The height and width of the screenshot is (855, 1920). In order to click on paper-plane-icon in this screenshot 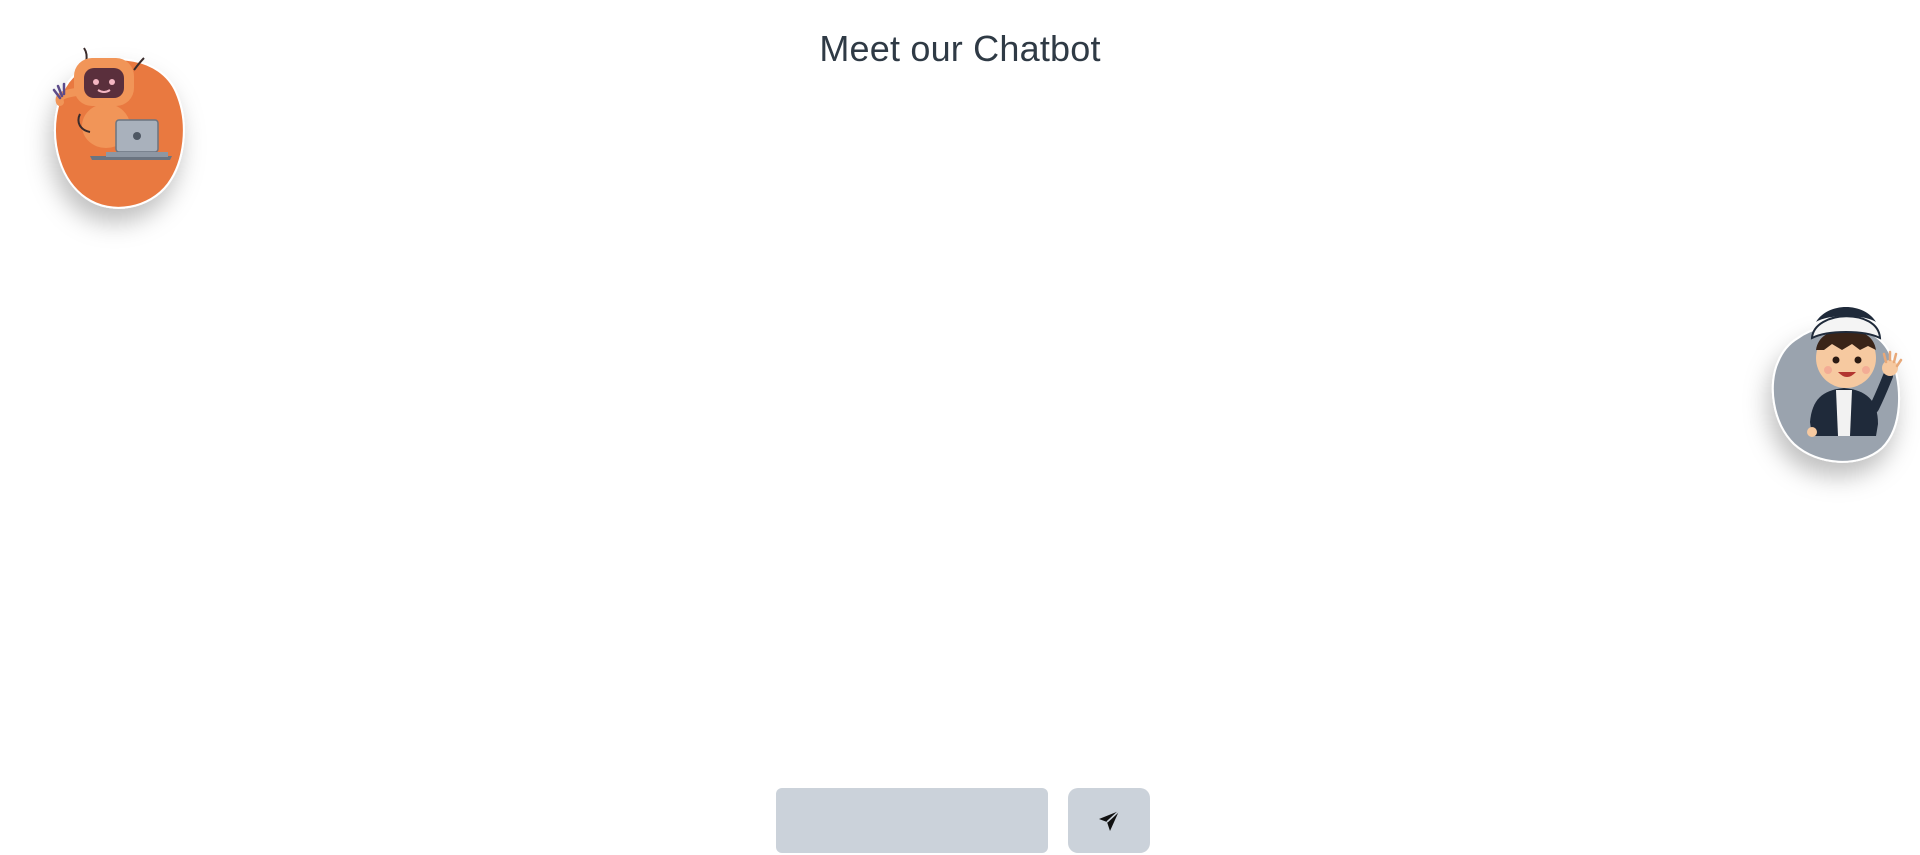, I will do `click(1109, 820)`.